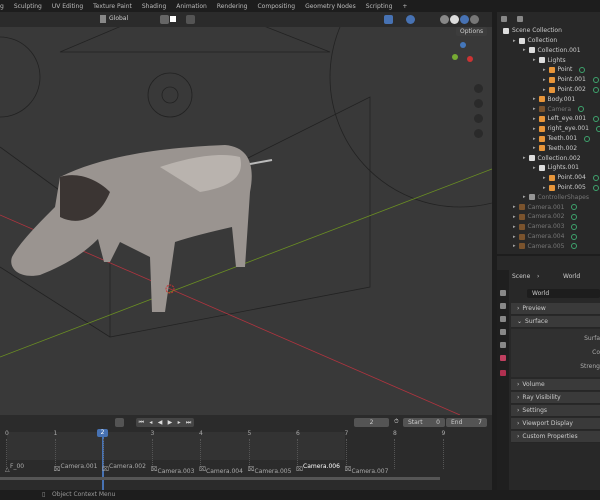 Image resolution: width=600 pixels, height=500 pixels. What do you see at coordinates (503, 293) in the screenshot?
I see `tool-tab-icon` at bounding box center [503, 293].